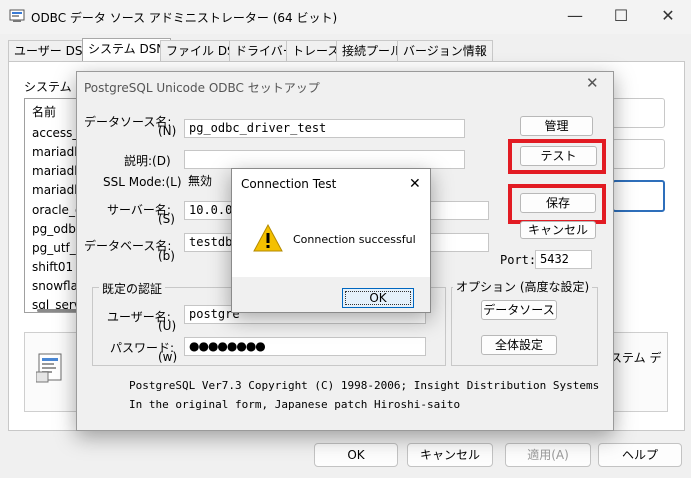 This screenshot has height=478, width=691. What do you see at coordinates (57, 210) in the screenshot?
I see `list-item: oracle_o` at bounding box center [57, 210].